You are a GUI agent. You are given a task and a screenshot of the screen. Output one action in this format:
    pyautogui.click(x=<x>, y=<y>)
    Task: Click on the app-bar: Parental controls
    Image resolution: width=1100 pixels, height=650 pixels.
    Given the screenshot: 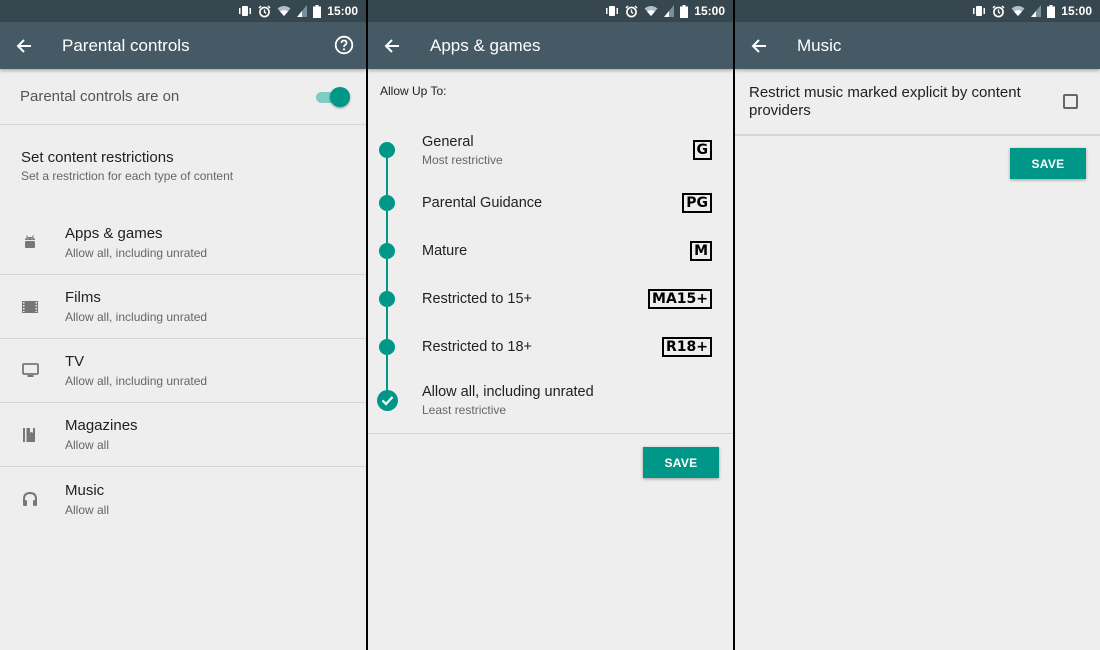 What is the action you would take?
    pyautogui.click(x=183, y=45)
    